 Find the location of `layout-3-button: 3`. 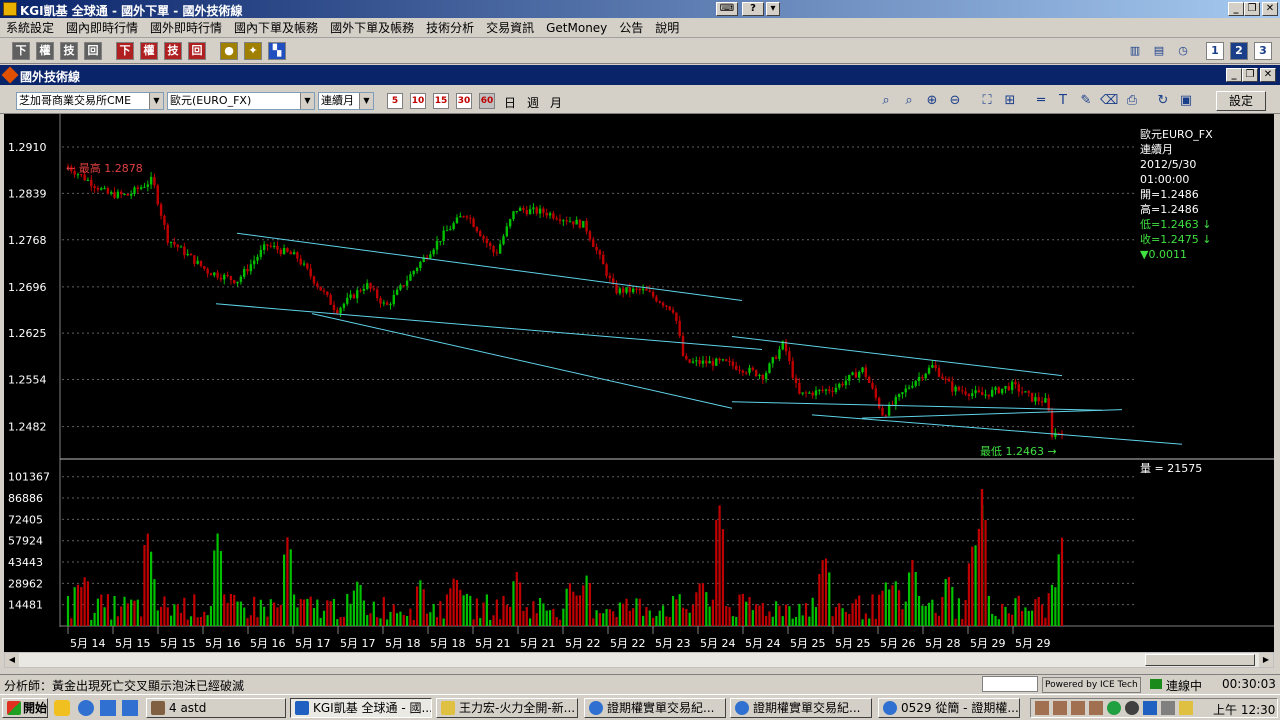

layout-3-button: 3 is located at coordinates (1263, 51).